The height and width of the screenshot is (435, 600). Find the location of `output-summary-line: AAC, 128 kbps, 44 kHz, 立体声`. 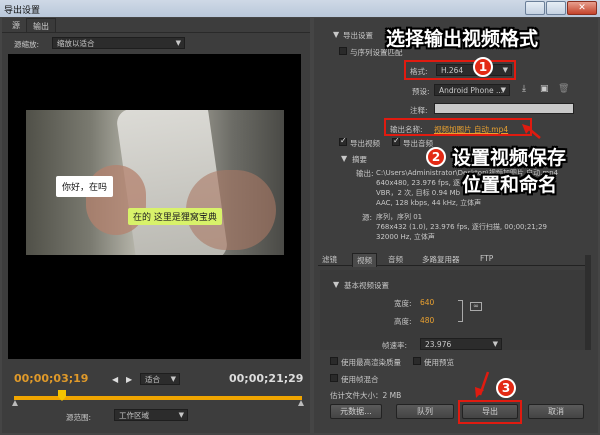

output-summary-line: AAC, 128 kbps, 44 kHz, 立体声 is located at coordinates (429, 203).